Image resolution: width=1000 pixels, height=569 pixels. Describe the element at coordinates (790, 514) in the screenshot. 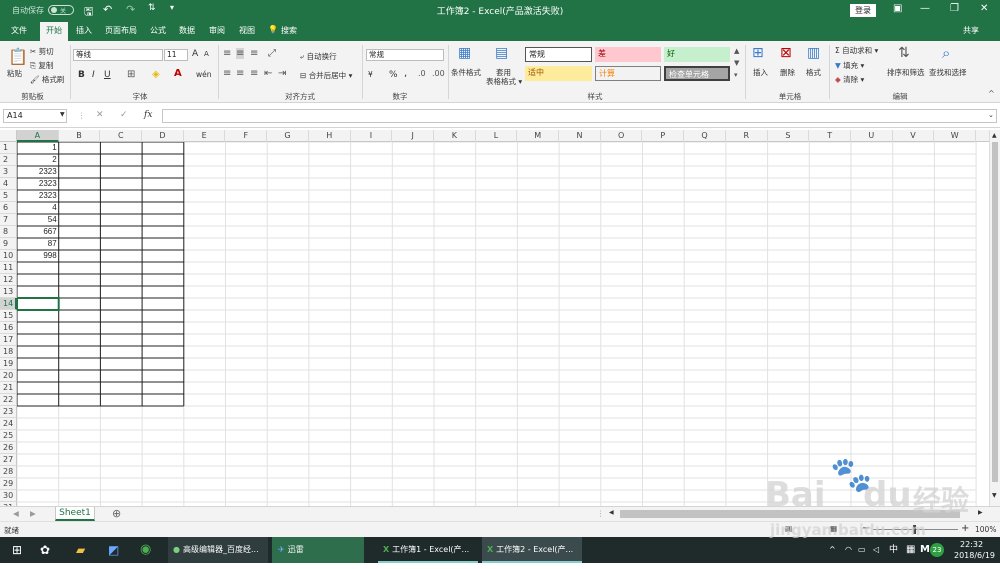

I see `horizontal-scroll-thumb` at that location.